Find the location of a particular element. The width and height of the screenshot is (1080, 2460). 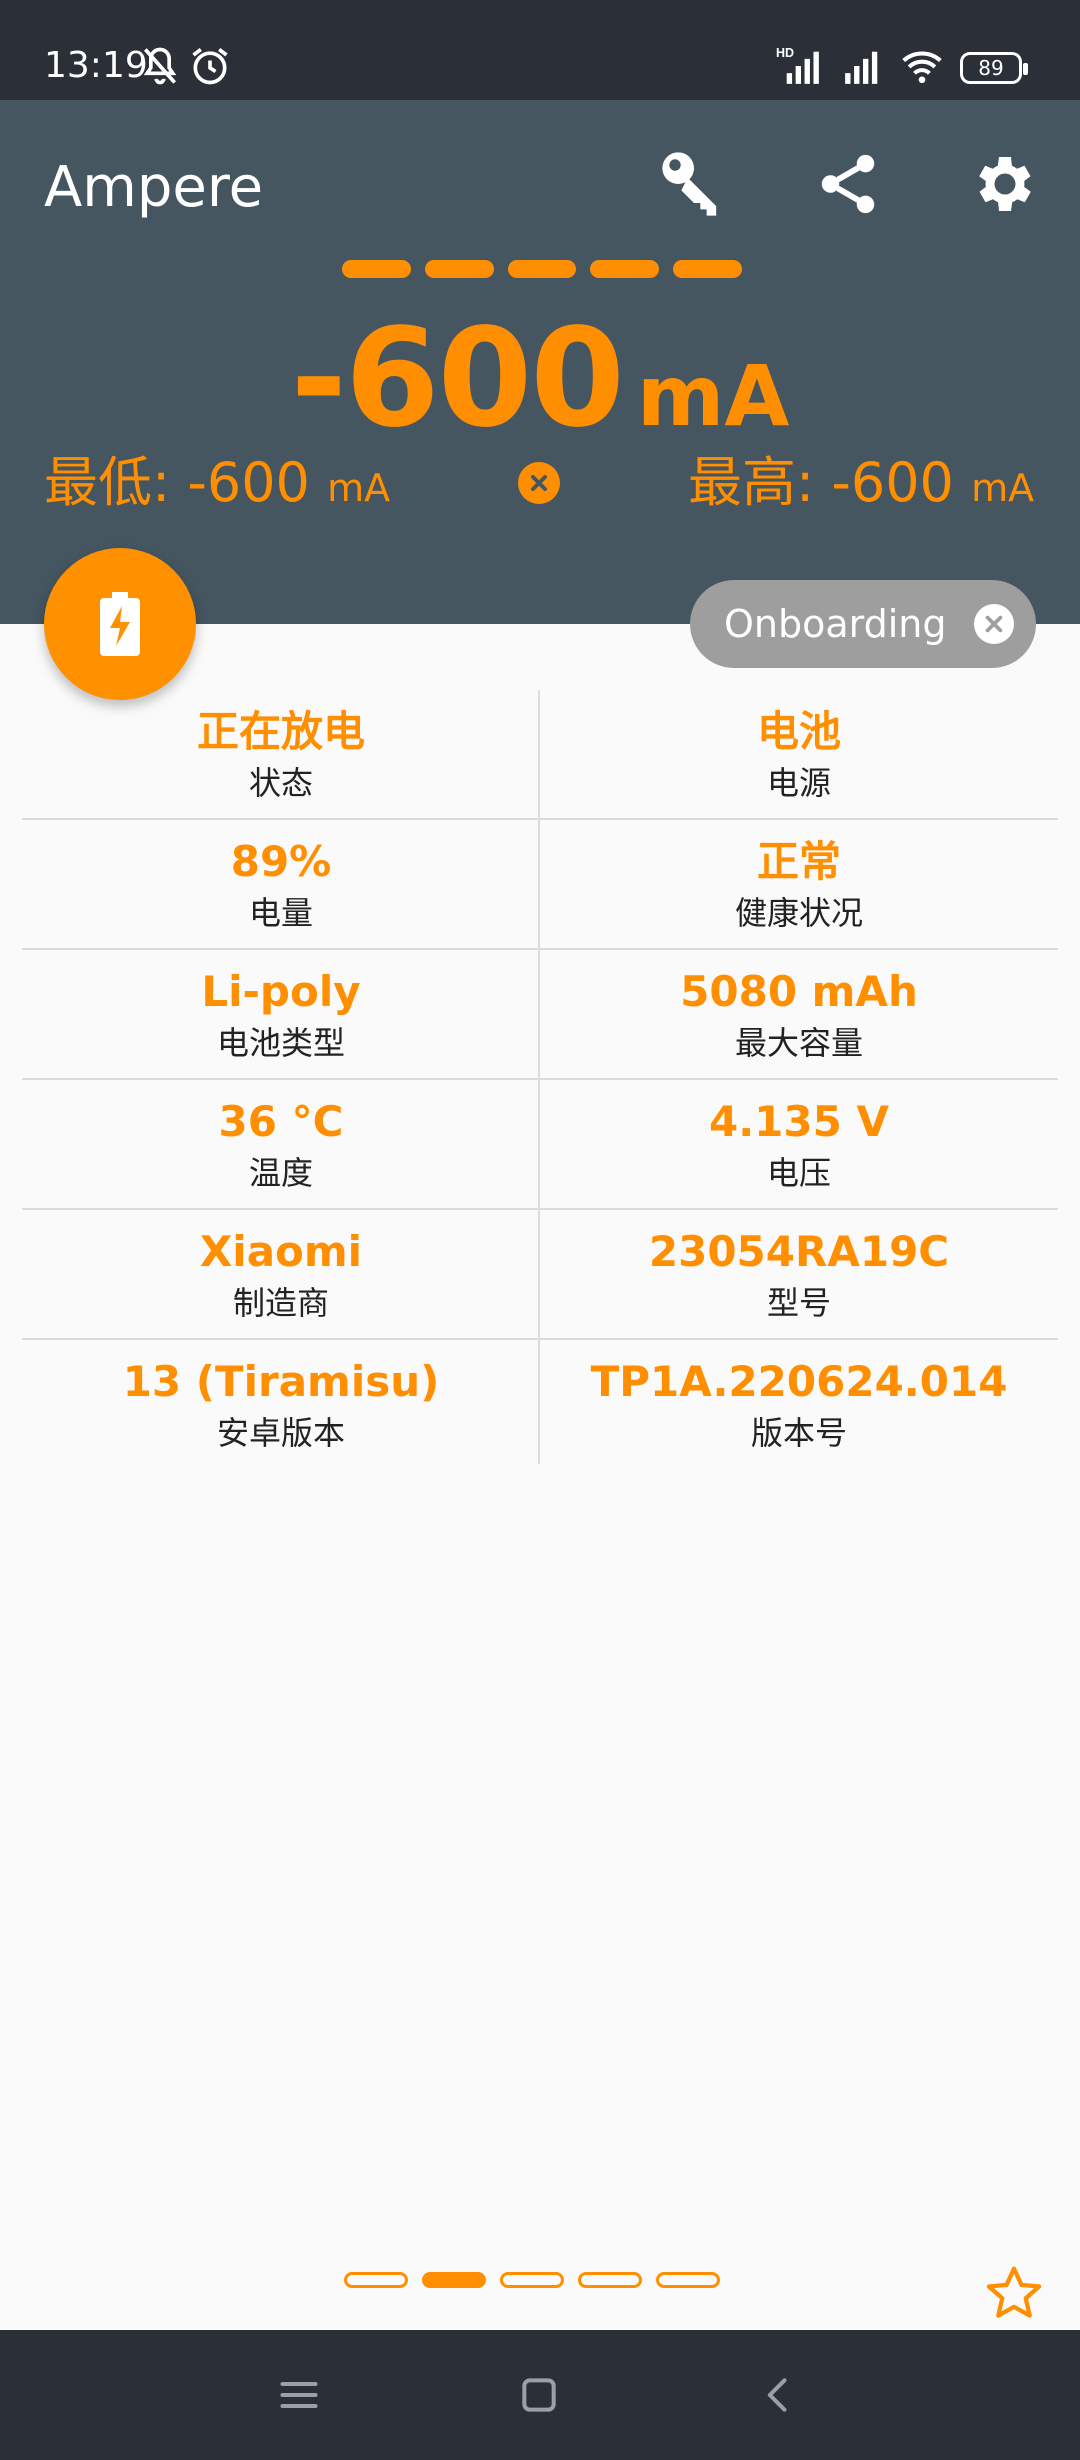

info-label: 电量 is located at coordinates (280, 913).